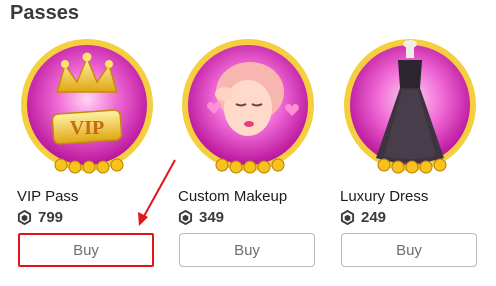 This screenshot has height=286, width=496. I want to click on section-title: Passes, so click(44, 13).